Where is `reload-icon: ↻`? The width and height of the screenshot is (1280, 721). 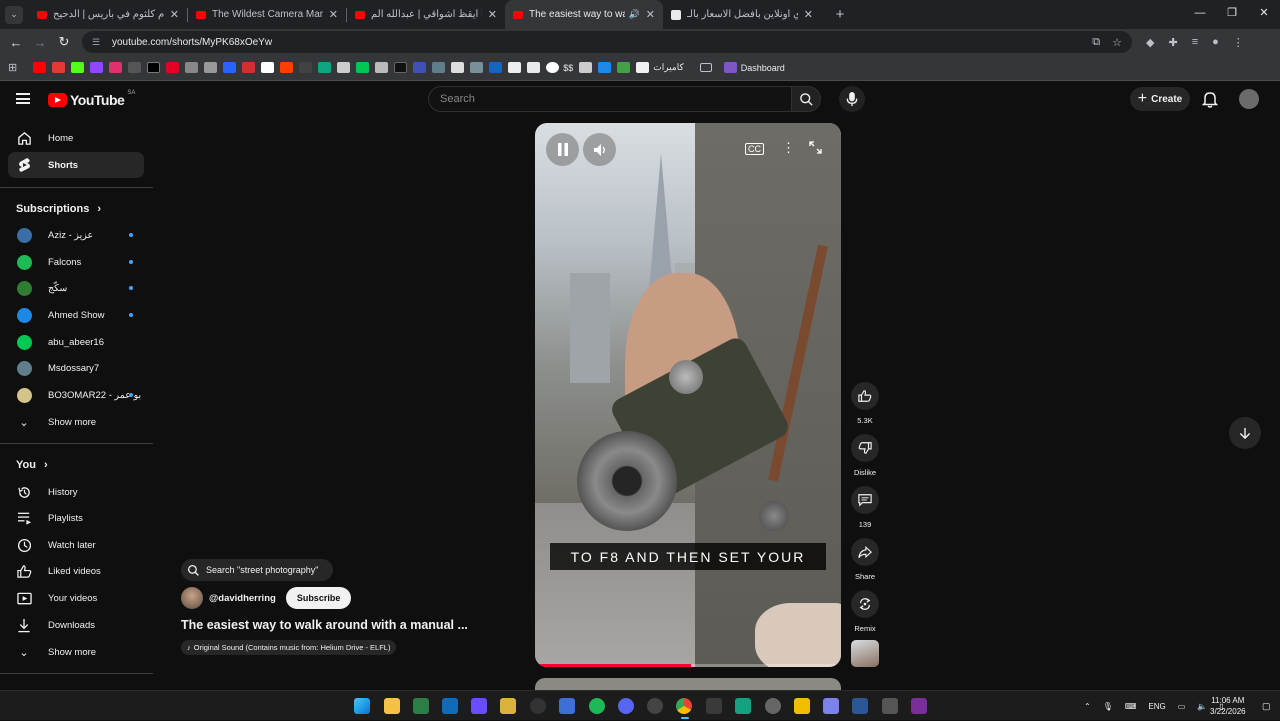 reload-icon: ↻ is located at coordinates (64, 42).